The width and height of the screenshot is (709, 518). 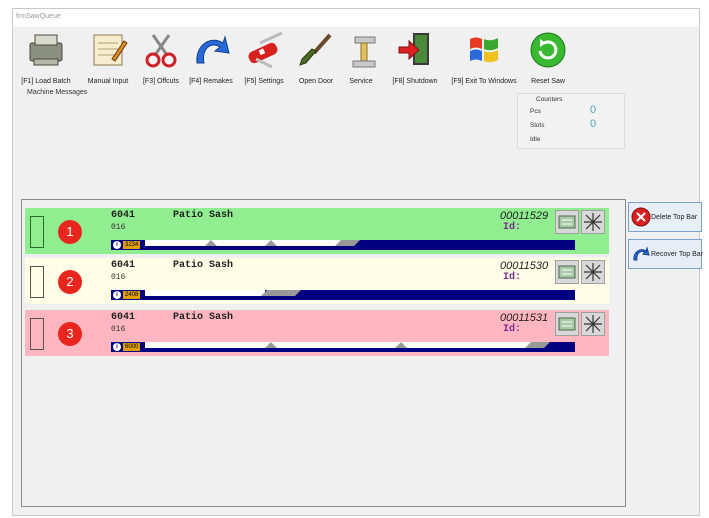 What do you see at coordinates (161, 81) in the screenshot?
I see `offcuts-label: [F3] Offcuts` at bounding box center [161, 81].